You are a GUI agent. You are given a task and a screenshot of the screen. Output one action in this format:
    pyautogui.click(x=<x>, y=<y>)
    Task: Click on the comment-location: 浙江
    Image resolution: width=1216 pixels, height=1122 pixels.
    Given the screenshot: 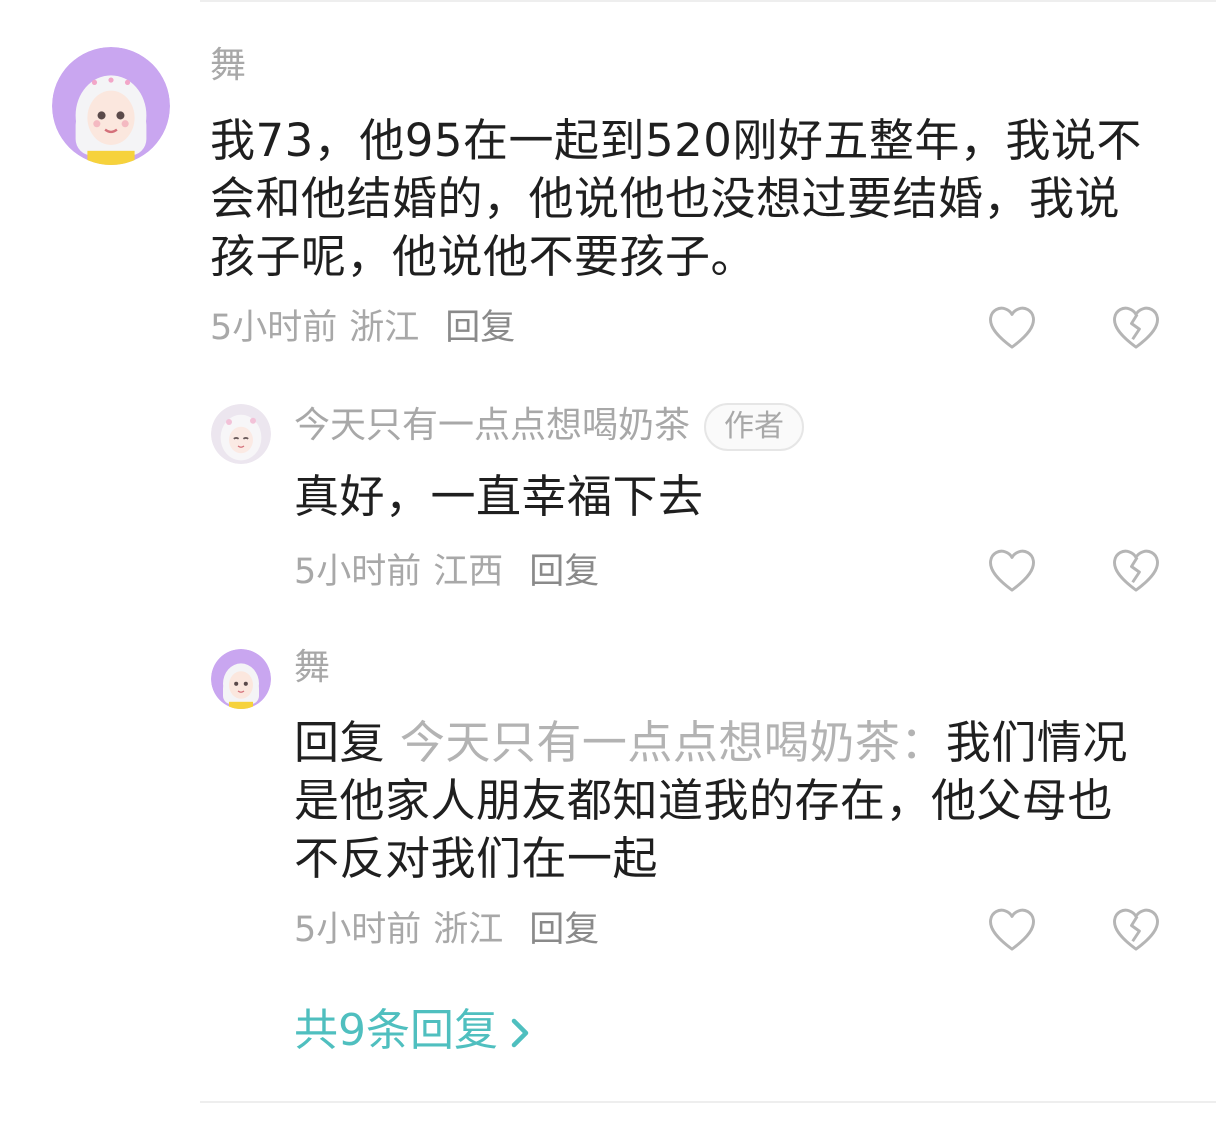 What is the action you would take?
    pyautogui.click(x=384, y=328)
    